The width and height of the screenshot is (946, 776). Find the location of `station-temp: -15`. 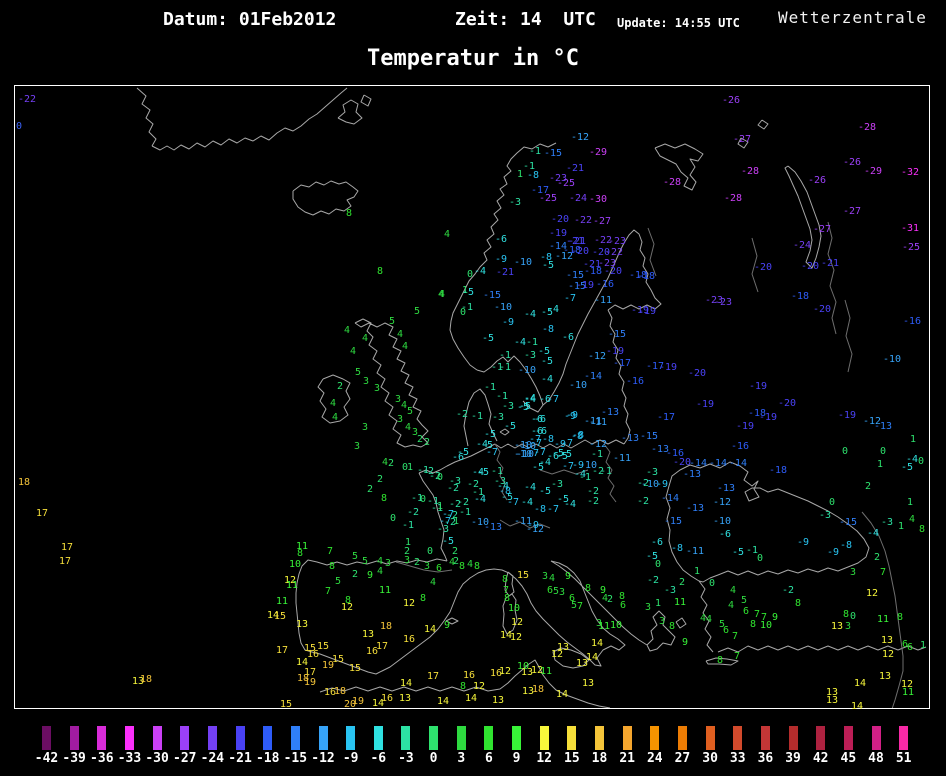

station-temp: -15 is located at coordinates (492, 295).